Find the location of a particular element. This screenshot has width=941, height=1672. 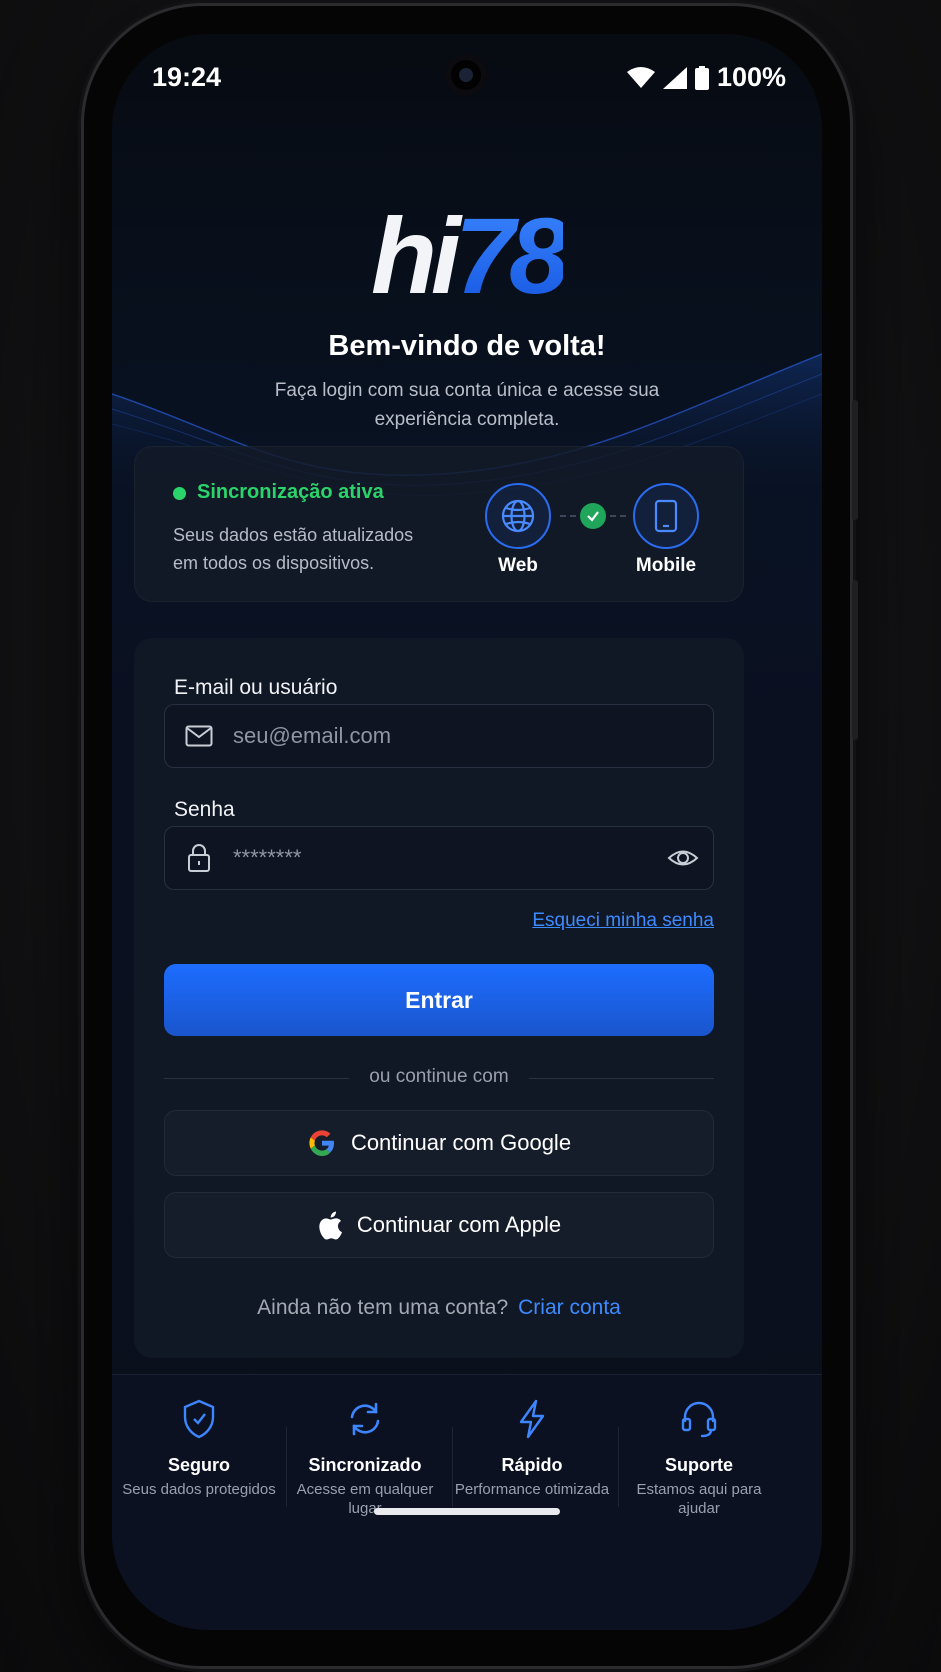

google-login-button: Continuar com Google is located at coordinates (439, 1143).